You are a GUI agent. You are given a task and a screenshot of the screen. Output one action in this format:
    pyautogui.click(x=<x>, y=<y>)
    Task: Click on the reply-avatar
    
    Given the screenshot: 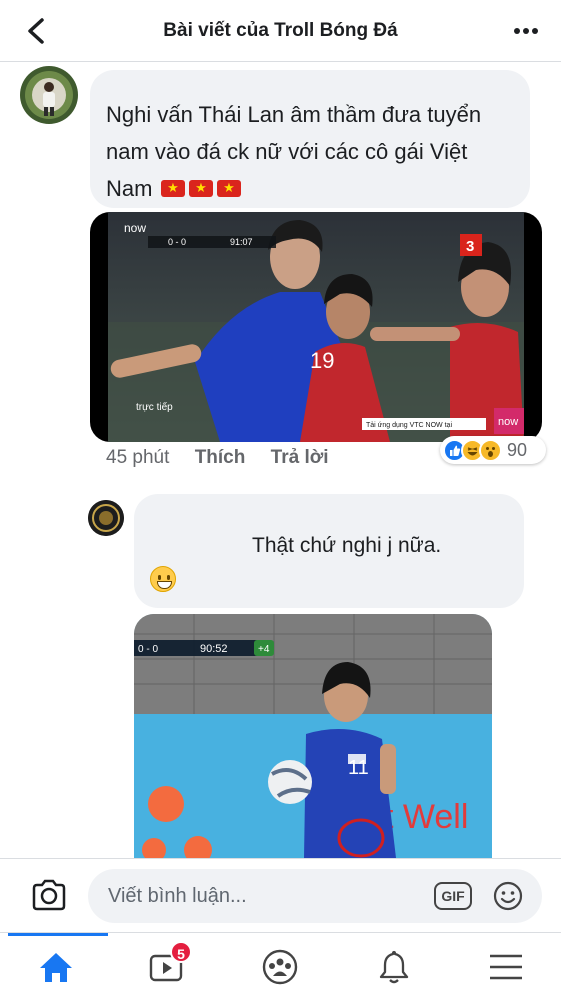 What is the action you would take?
    pyautogui.click(x=106, y=518)
    